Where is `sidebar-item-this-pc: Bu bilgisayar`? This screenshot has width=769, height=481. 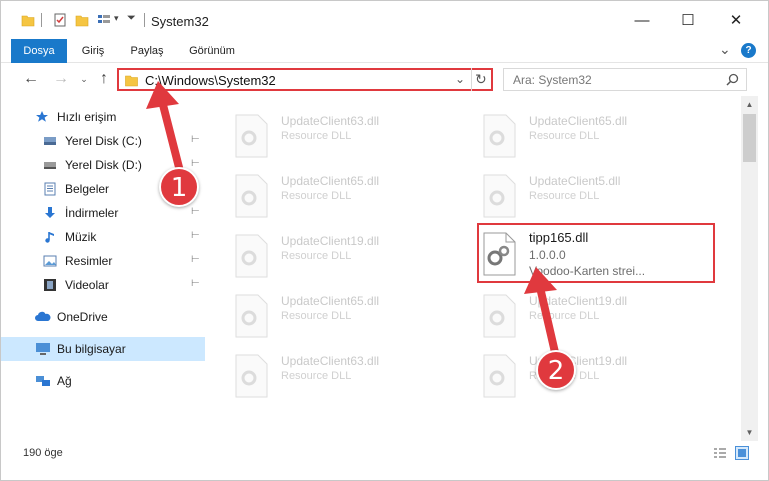 sidebar-item-this-pc: Bu bilgisayar is located at coordinates (103, 349).